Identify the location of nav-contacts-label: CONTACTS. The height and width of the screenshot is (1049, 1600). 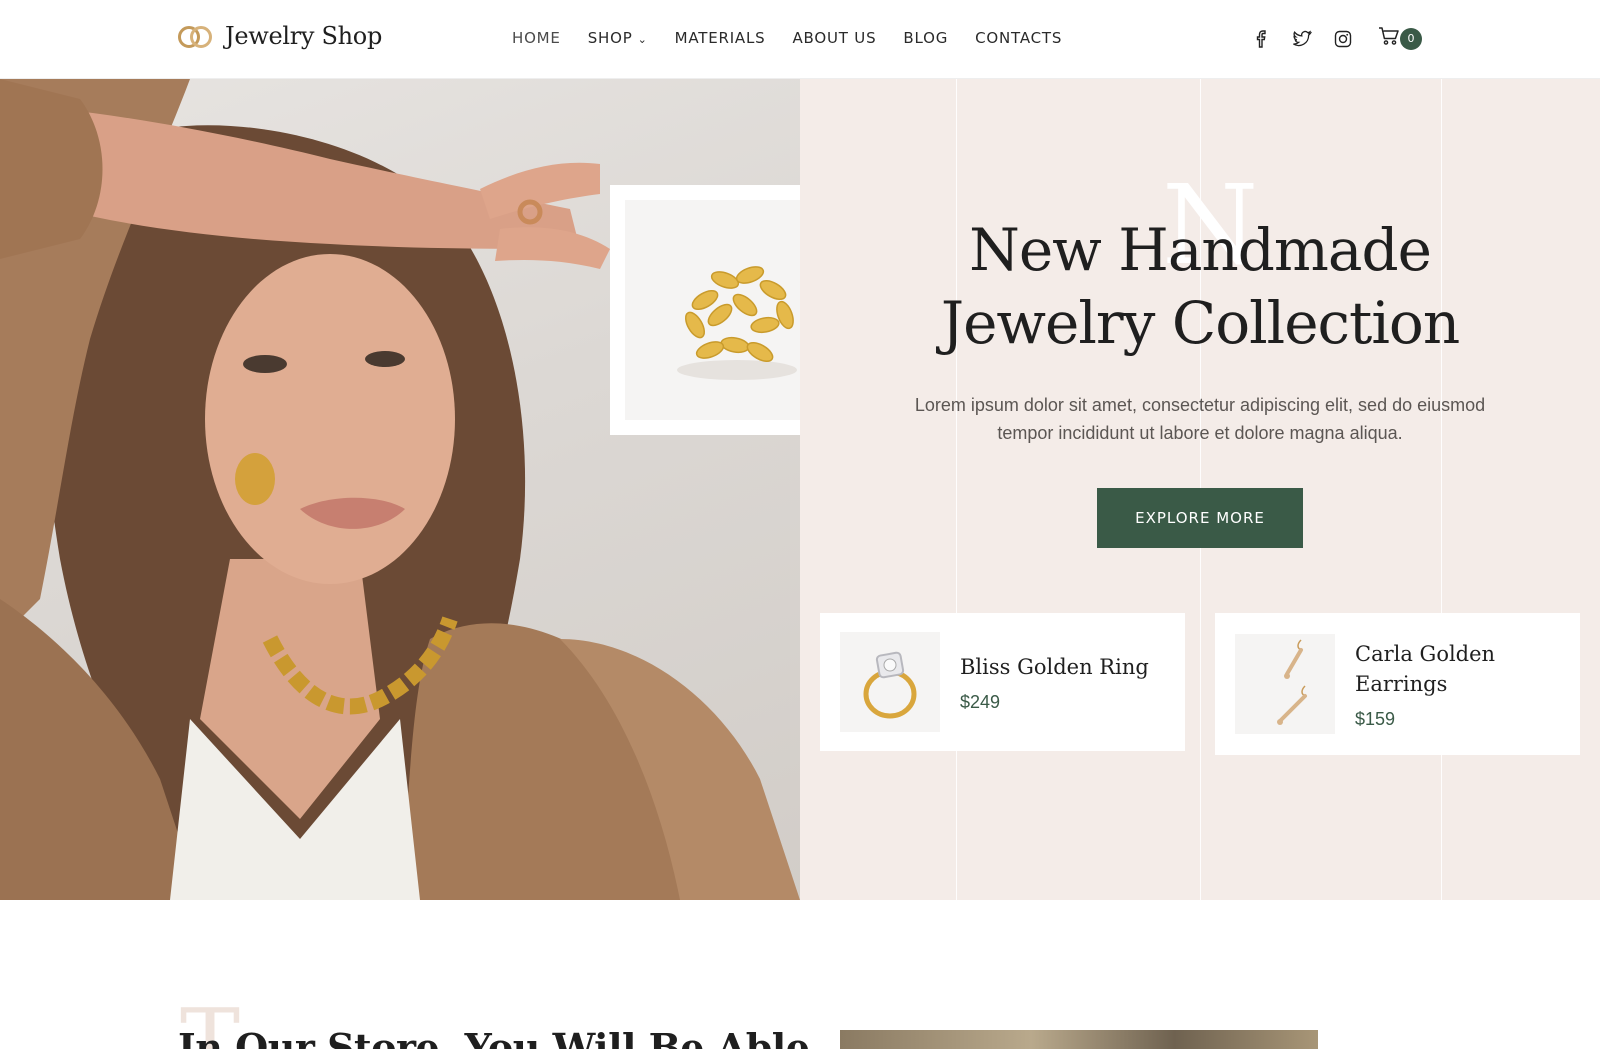
(1019, 38).